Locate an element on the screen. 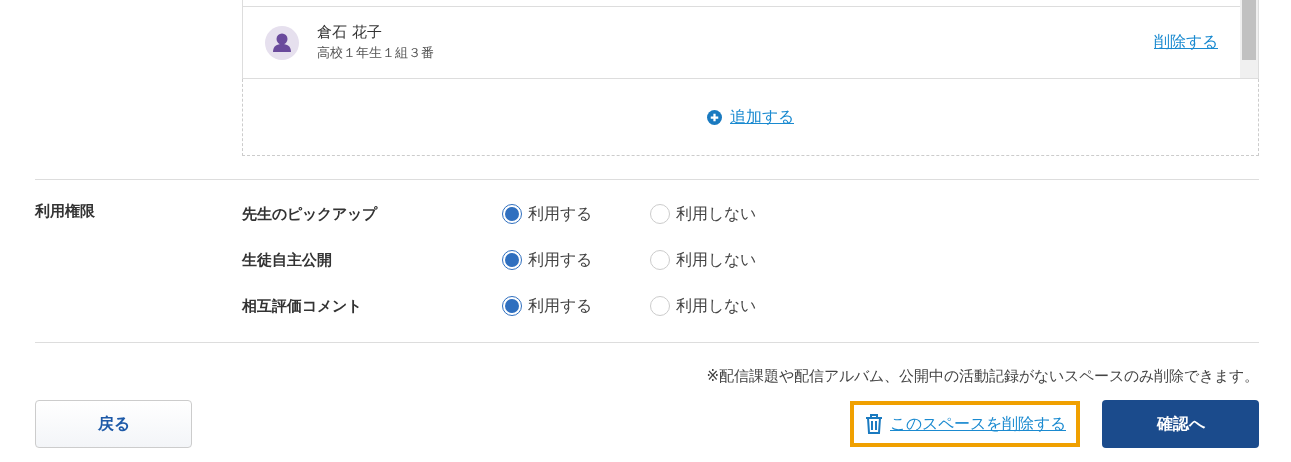  plus-circle-icon is located at coordinates (714, 117).